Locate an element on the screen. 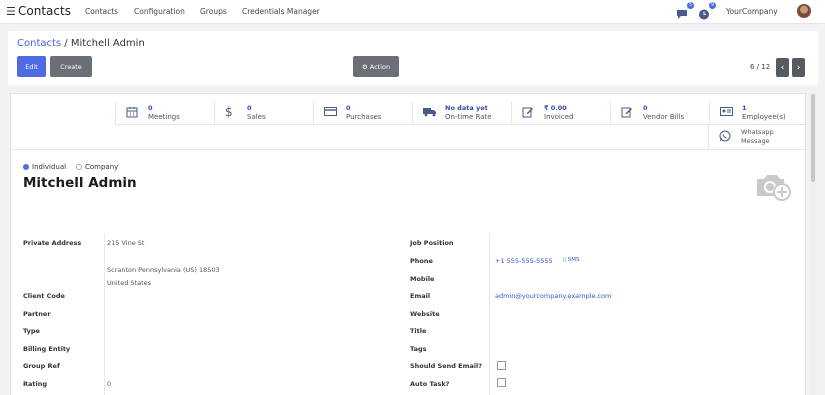  partner-name: Mitchell Admin is located at coordinates (80, 183).